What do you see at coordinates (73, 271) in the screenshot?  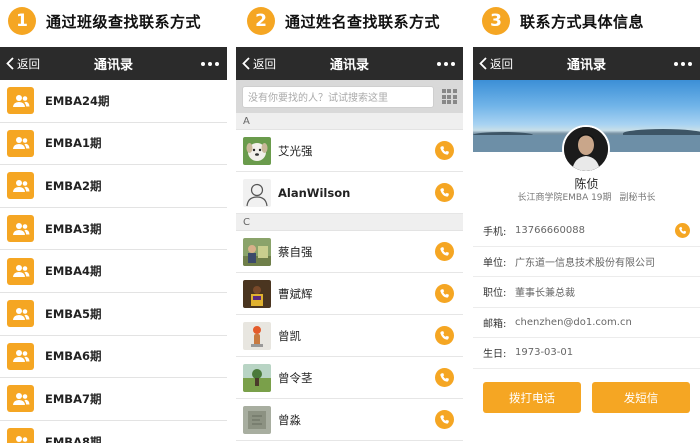 I see `class-label: EMBA4期` at bounding box center [73, 271].